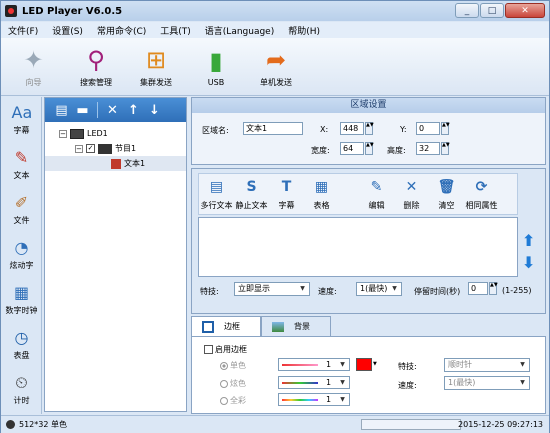 The width and height of the screenshot is (550, 433). I want to click on dazzle-text-button: ◔ 炫动字, so click(21, 254).